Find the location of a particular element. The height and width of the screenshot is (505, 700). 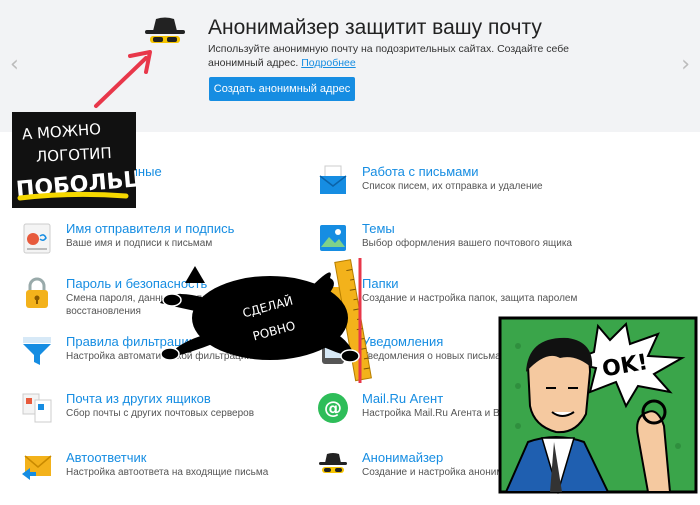

more-link: Подробнее is located at coordinates (328, 63).